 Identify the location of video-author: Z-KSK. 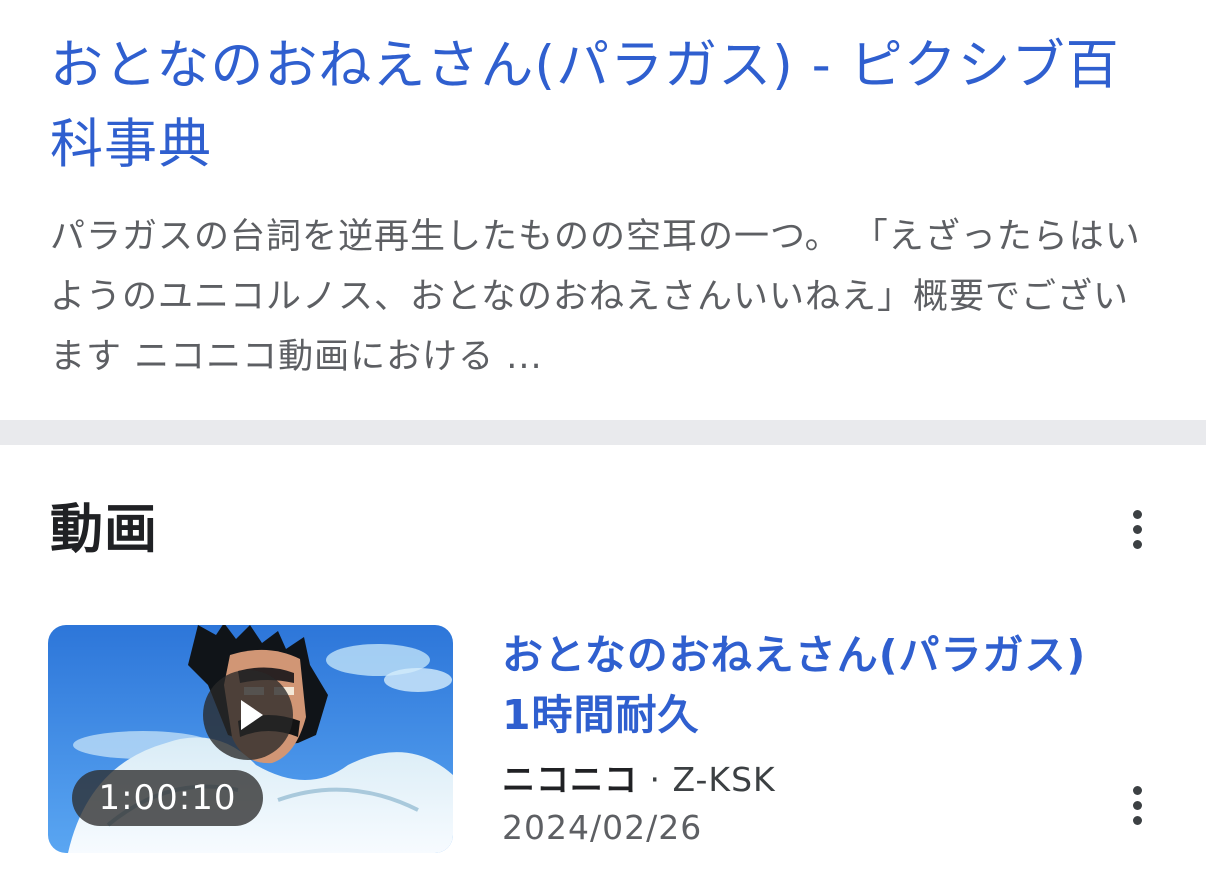
(724, 779).